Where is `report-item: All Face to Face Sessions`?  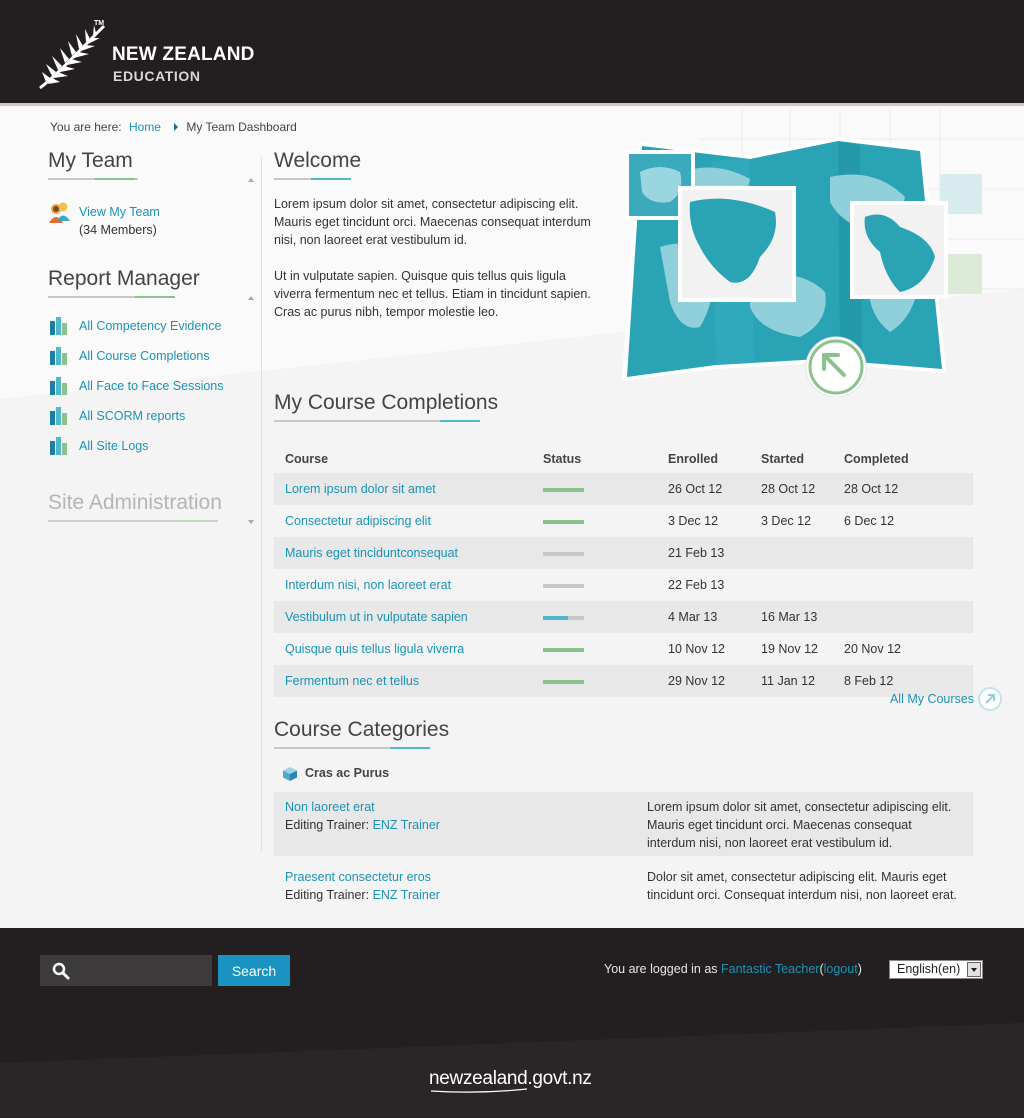
report-item: All Face to Face Sessions is located at coordinates (151, 392).